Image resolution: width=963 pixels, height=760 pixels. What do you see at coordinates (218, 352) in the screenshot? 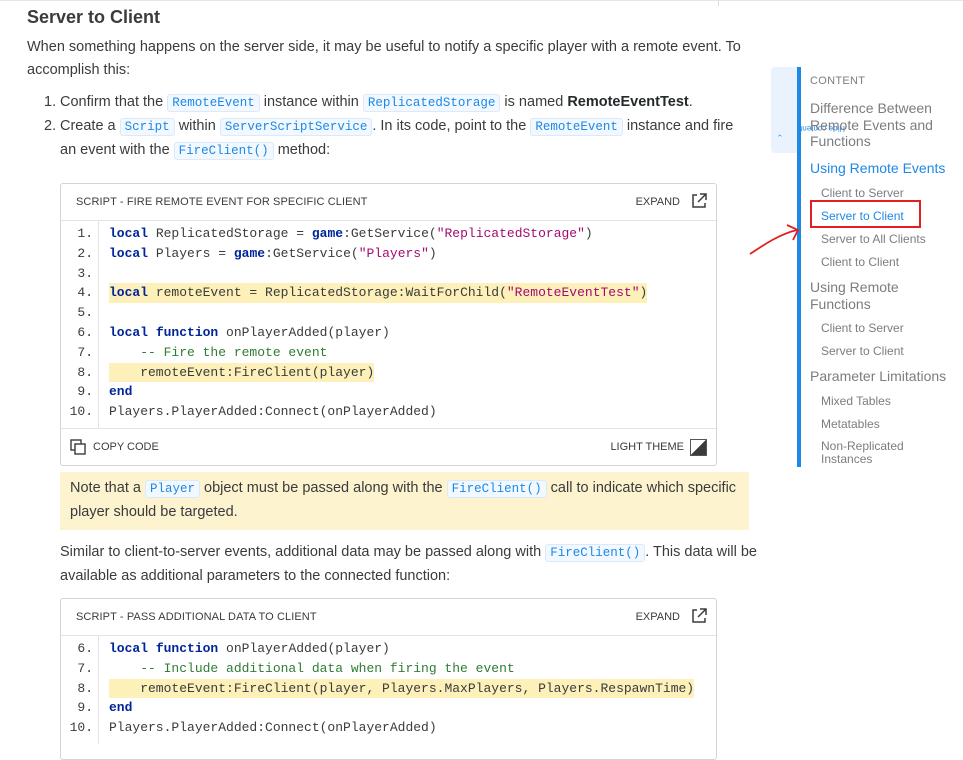
I see `code-comment: -- Fire the remote event` at bounding box center [218, 352].